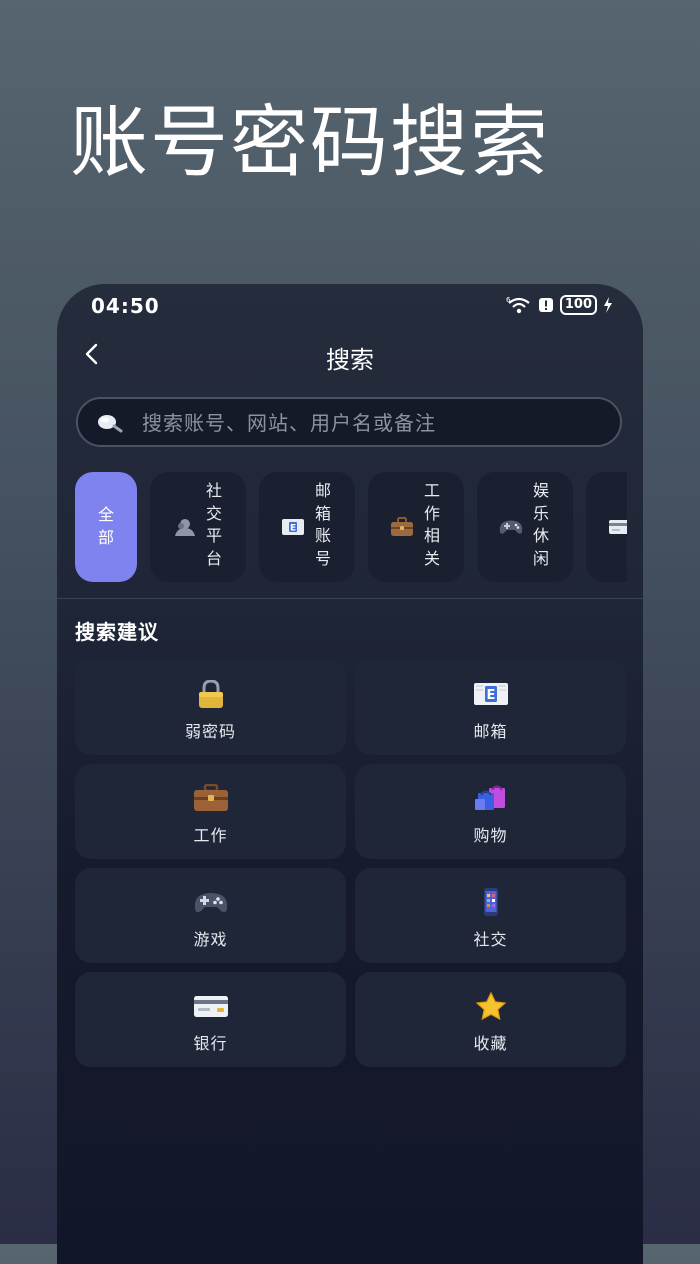 This screenshot has width=700, height=1264. I want to click on svg-text: 6, so click(508, 300).